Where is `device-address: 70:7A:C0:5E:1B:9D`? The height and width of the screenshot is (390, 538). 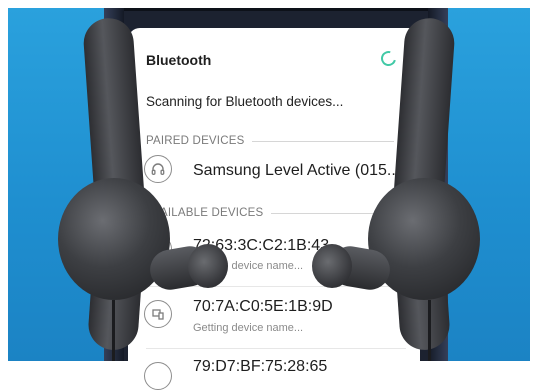
device-address: 70:7A:C0:5E:1B:9D is located at coordinates (263, 306).